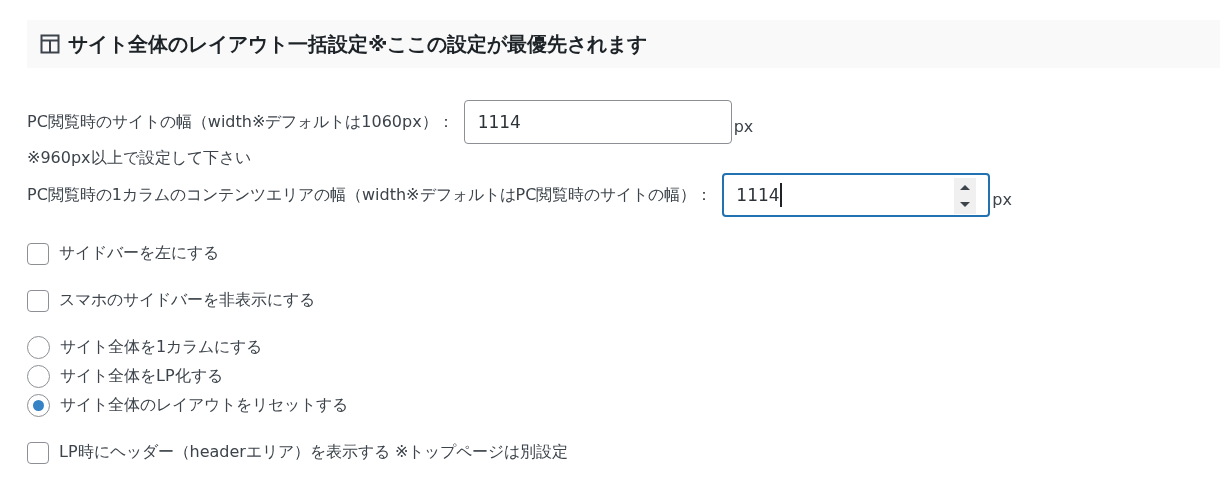 The image size is (1220, 503). I want to click on field-label: PC閲覧時のサイトの幅（width※デフォルトは1060px）：, so click(240, 122).